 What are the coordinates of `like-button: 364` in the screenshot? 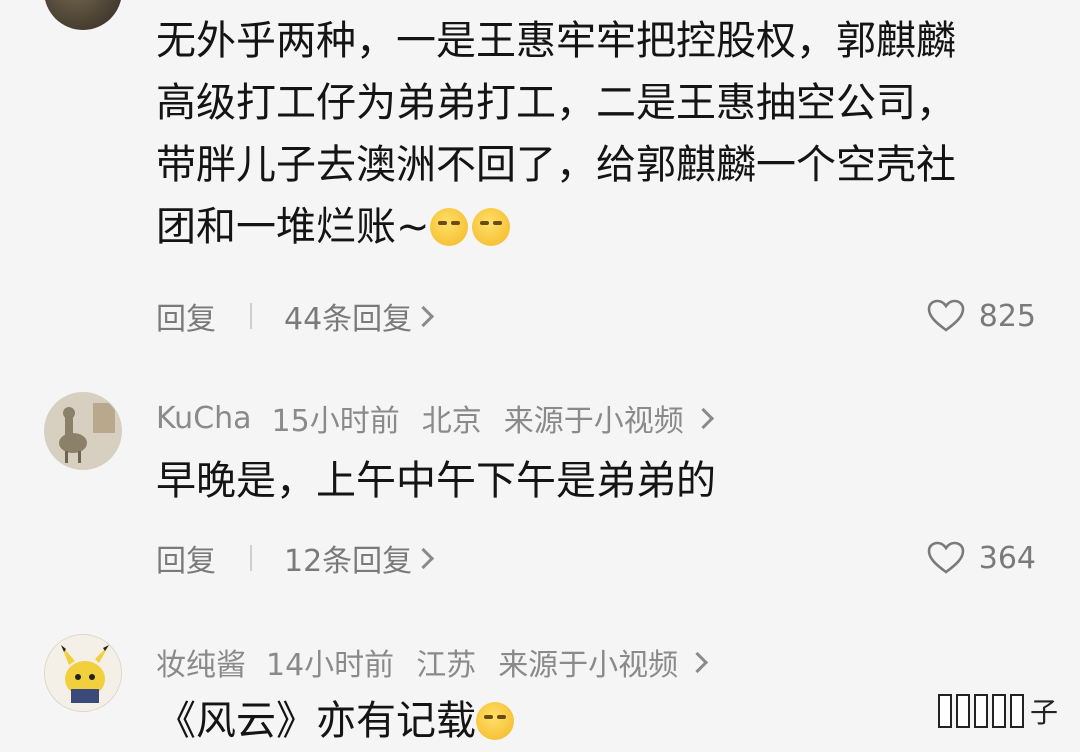 It's located at (981, 558).